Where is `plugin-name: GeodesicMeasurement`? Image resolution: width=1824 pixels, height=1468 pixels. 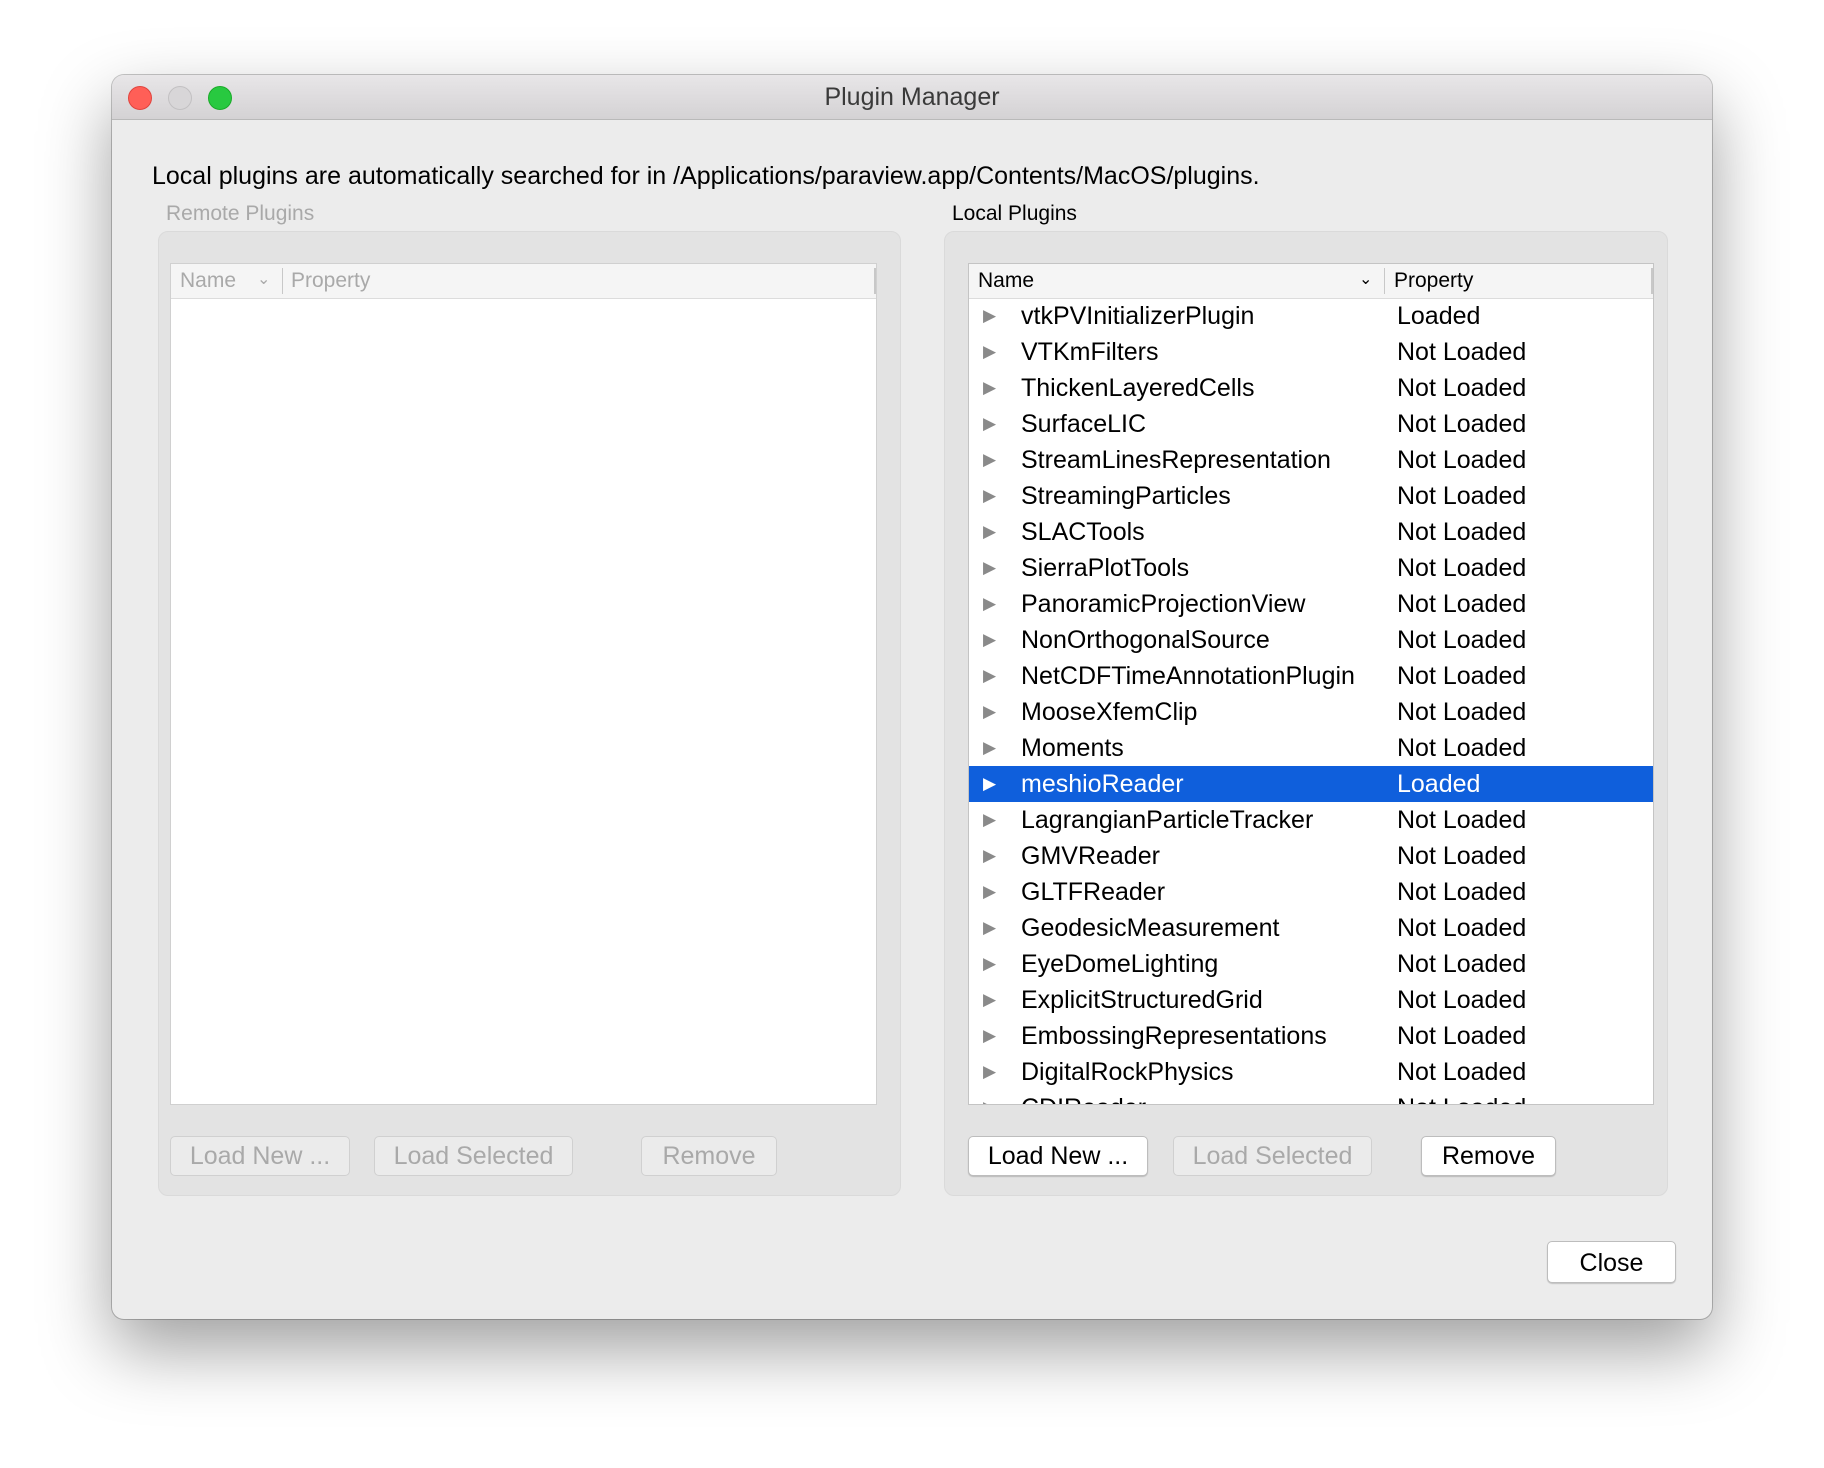 plugin-name: GeodesicMeasurement is located at coordinates (1150, 928).